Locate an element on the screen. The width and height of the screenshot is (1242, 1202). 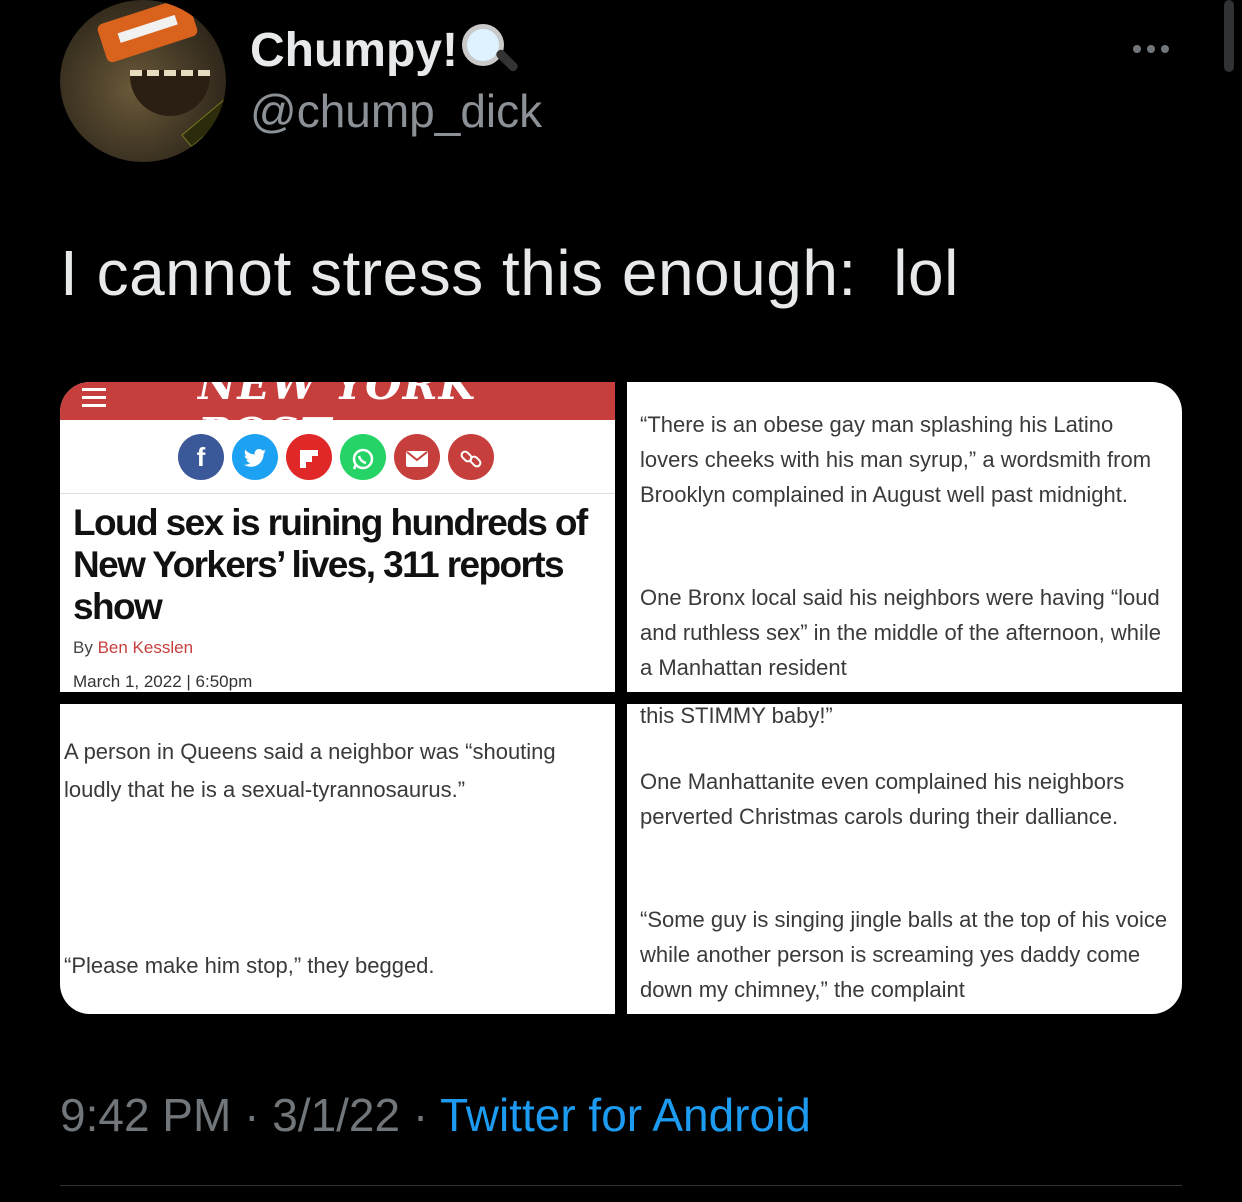
profile-avatar is located at coordinates (143, 81).